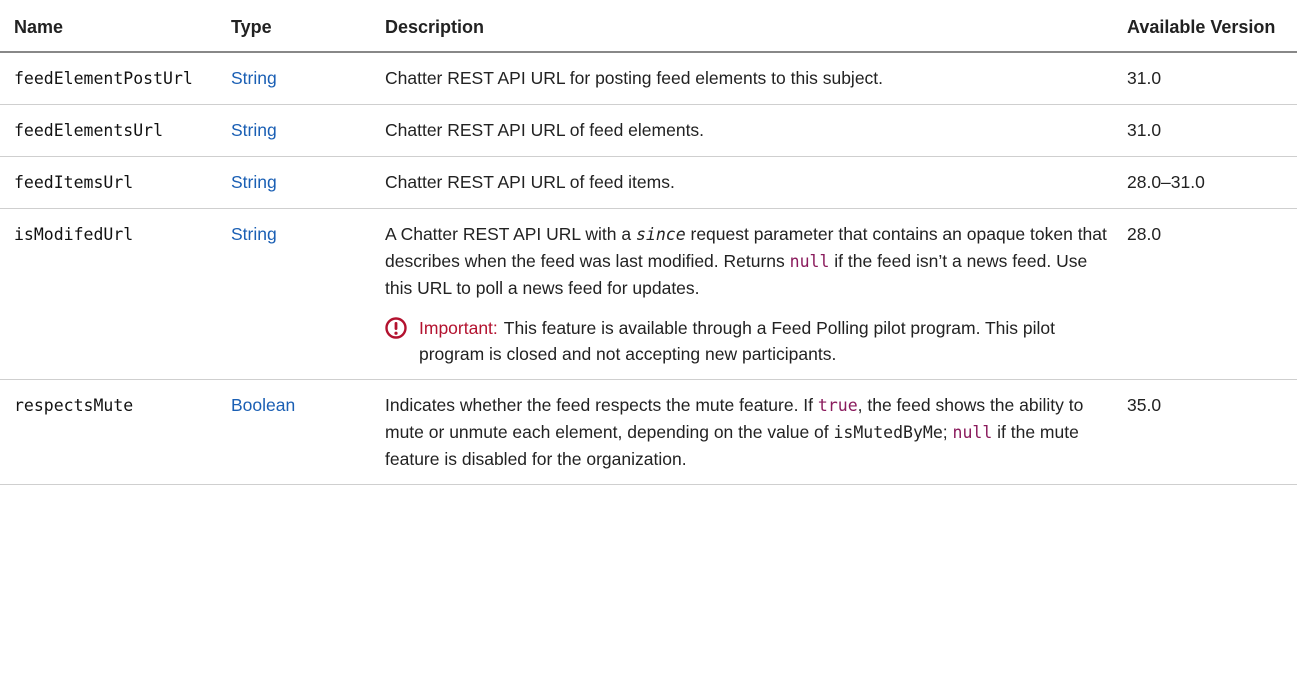 The image size is (1297, 696). I want to click on version-cell: 28.0, so click(1209, 294).